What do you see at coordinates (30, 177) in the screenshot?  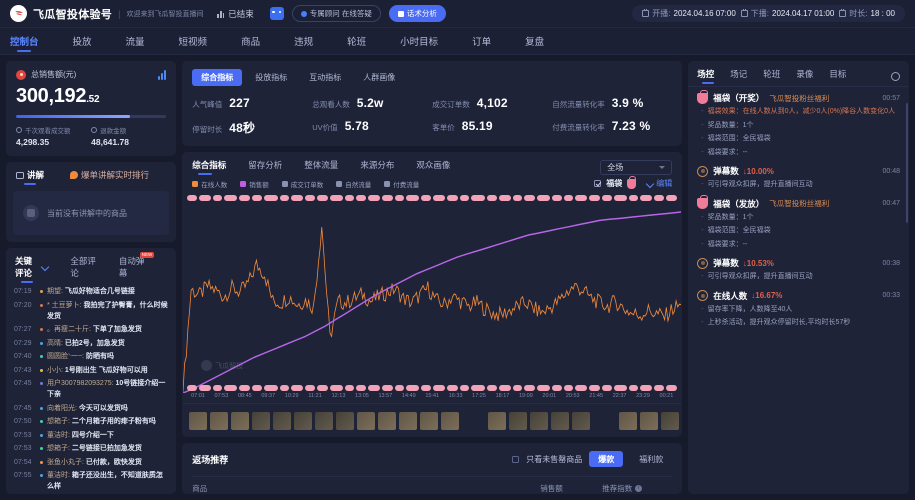 I see `tab-explain: 讲解` at bounding box center [30, 177].